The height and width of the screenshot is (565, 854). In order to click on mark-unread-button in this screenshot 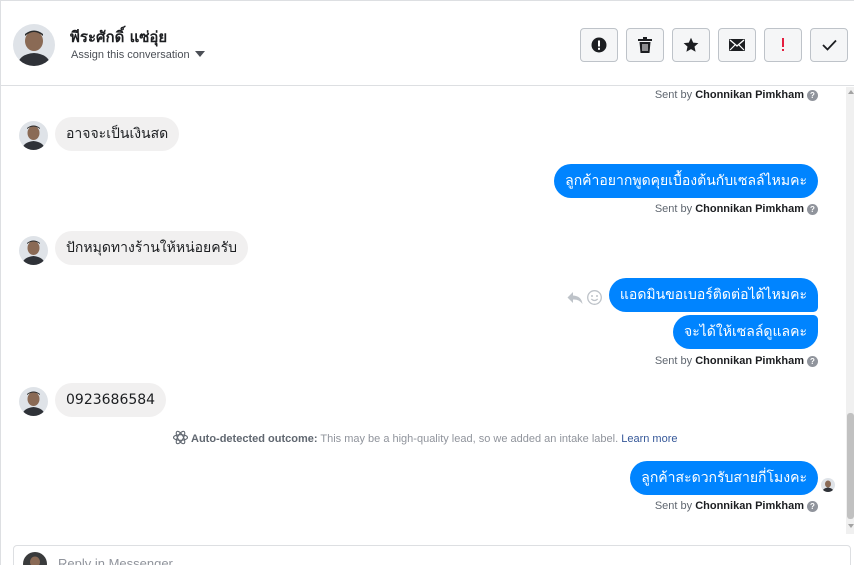, I will do `click(737, 45)`.